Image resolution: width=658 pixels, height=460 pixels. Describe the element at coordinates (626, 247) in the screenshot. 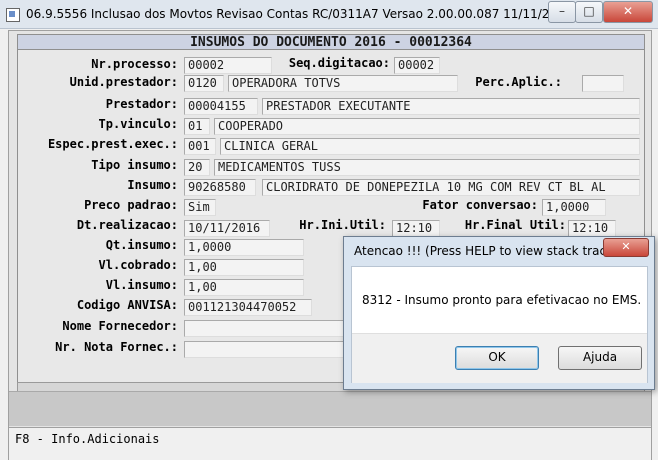

I see `dialog-close-button: ✕` at that location.